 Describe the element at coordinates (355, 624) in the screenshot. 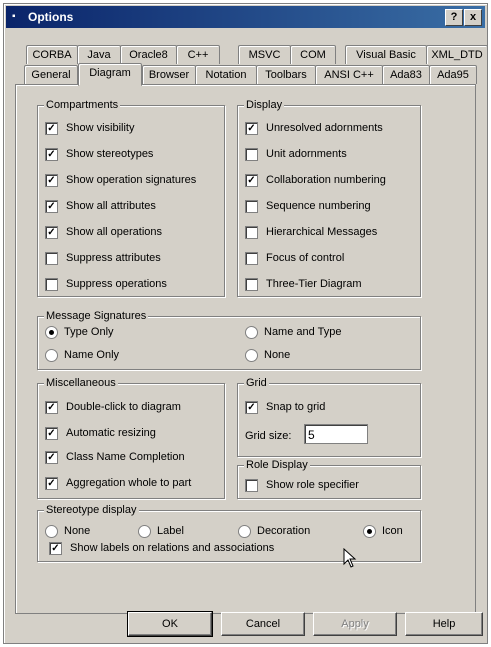

I see `apply-button: Apply` at that location.